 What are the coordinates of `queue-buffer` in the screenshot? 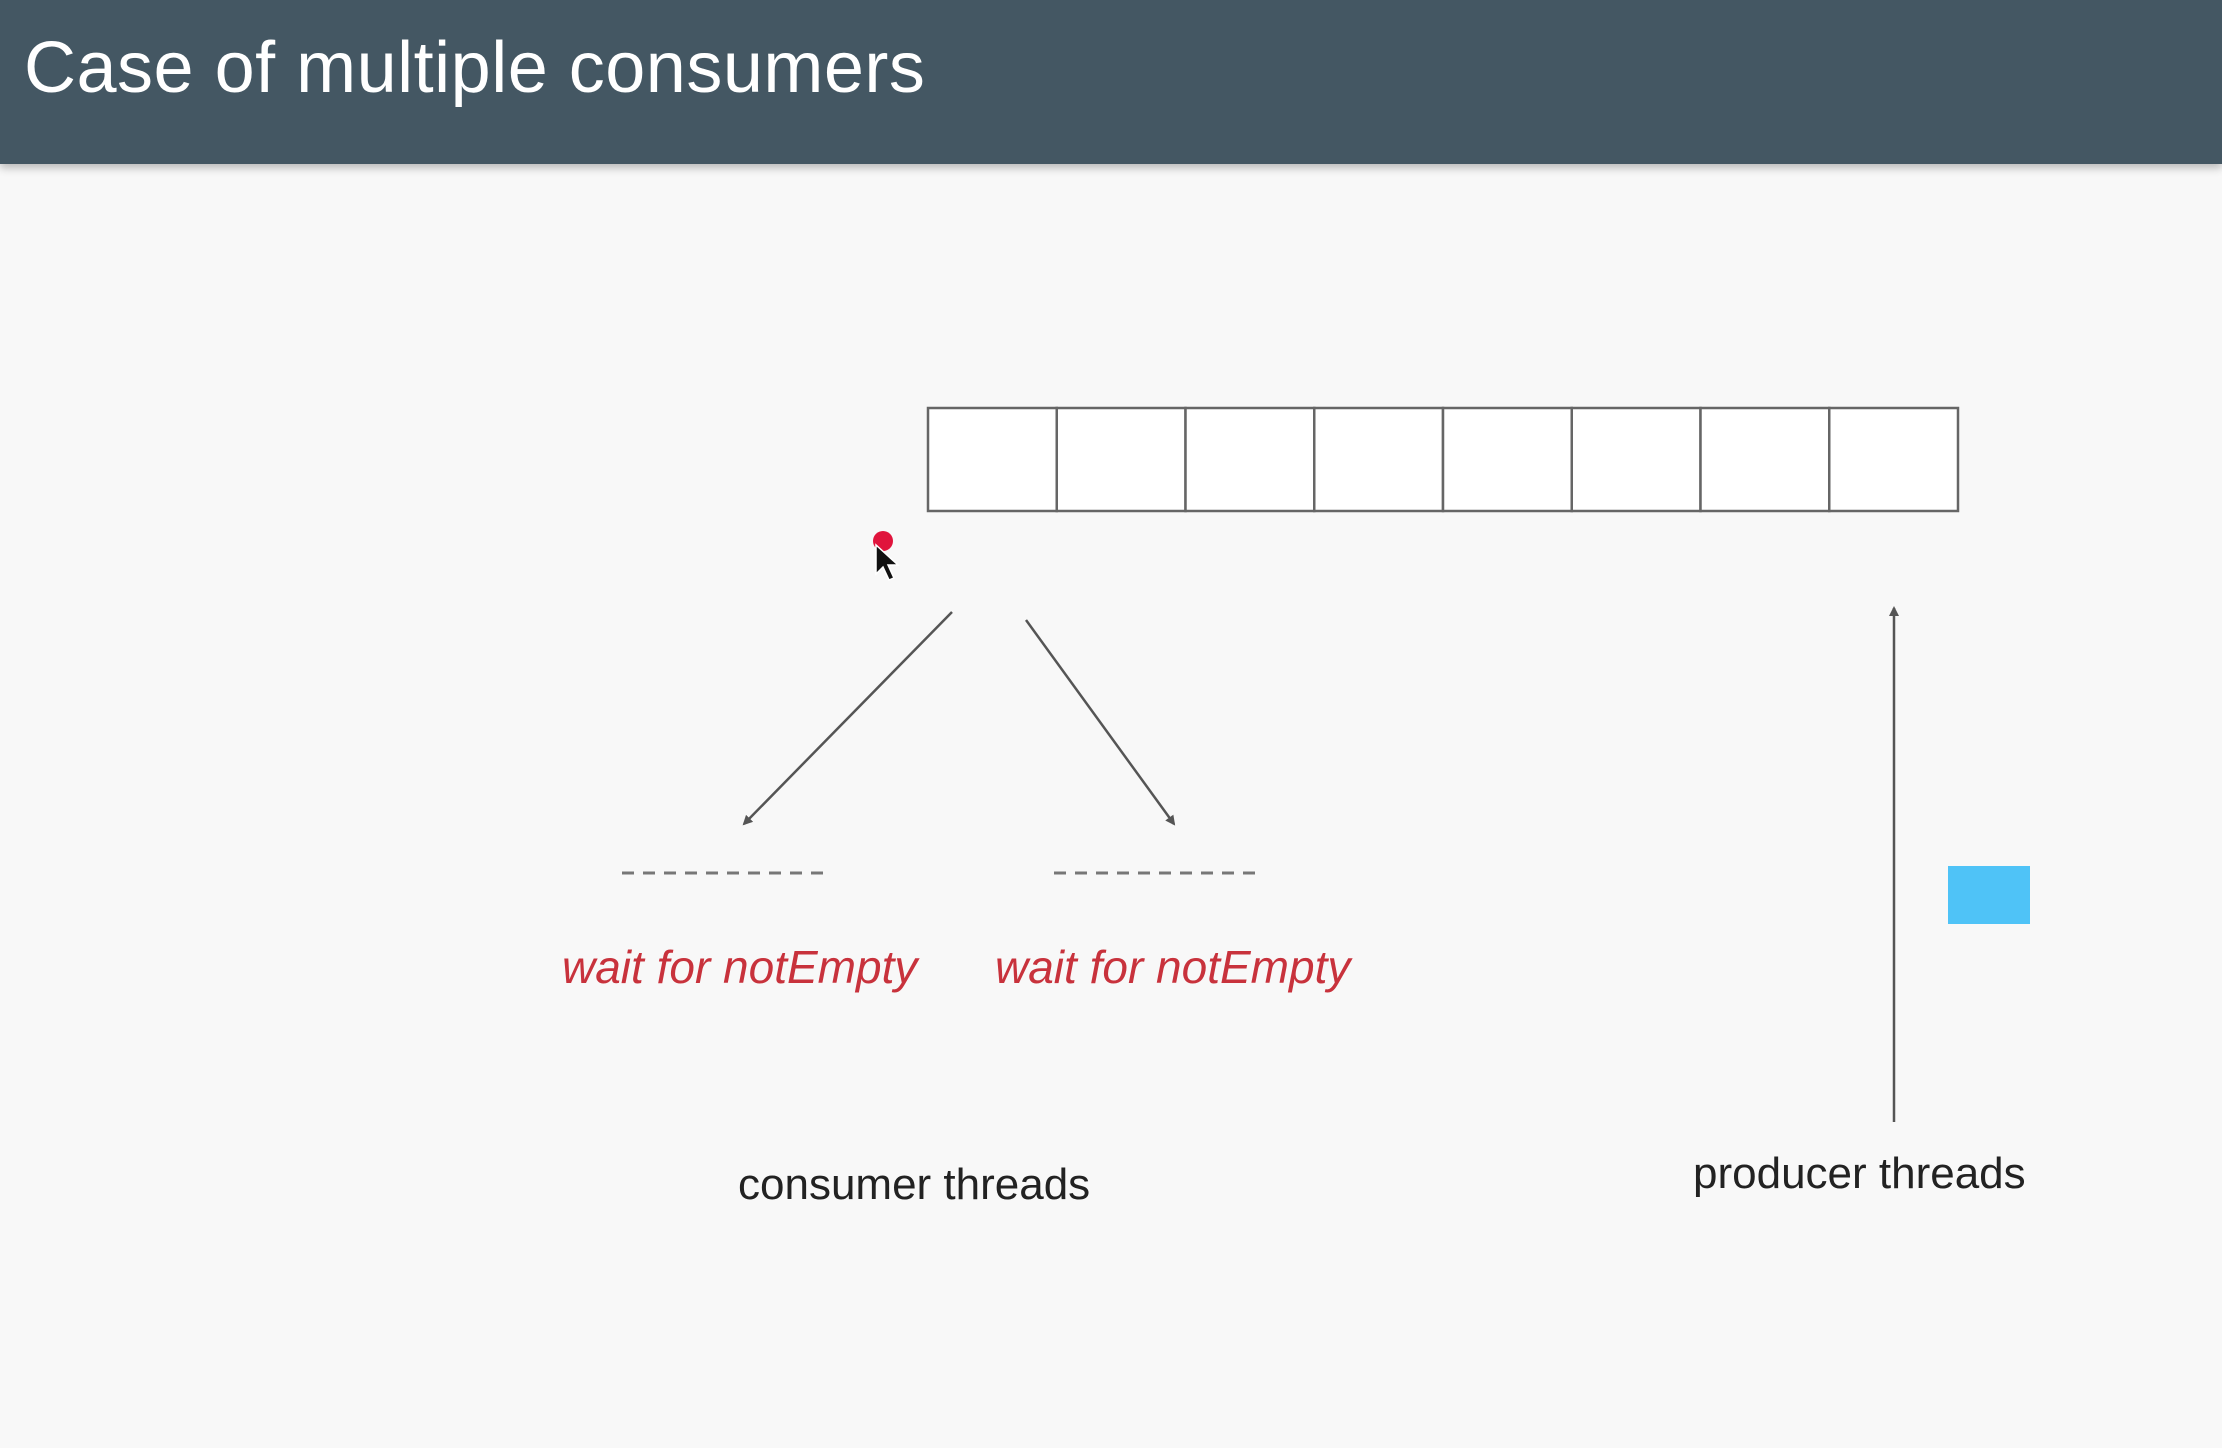 It's located at (1443, 459).